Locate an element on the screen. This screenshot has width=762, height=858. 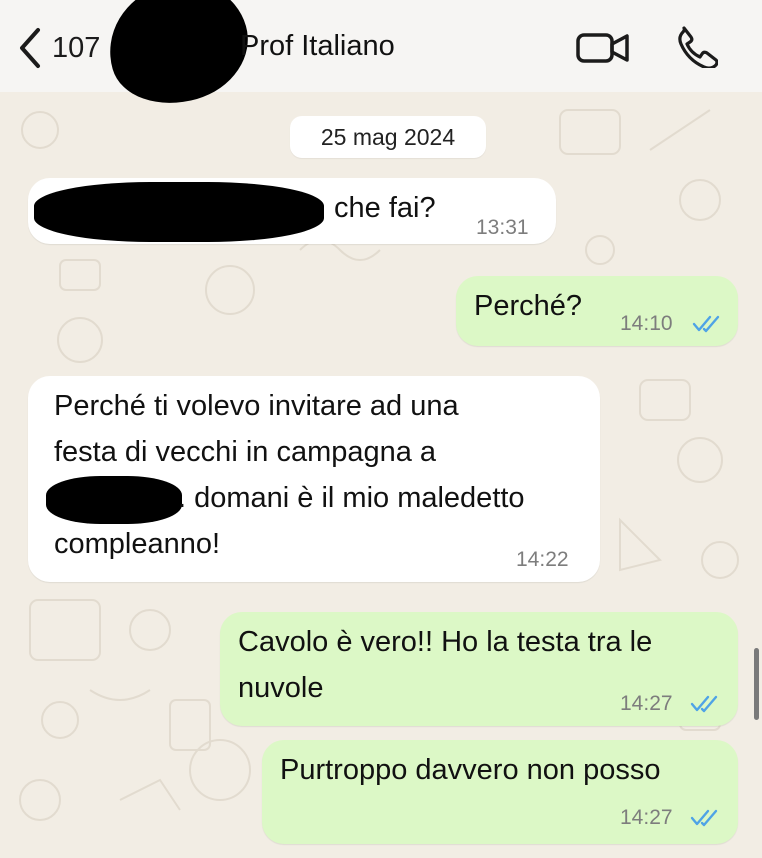
message-time: 14:22 is located at coordinates (542, 559).